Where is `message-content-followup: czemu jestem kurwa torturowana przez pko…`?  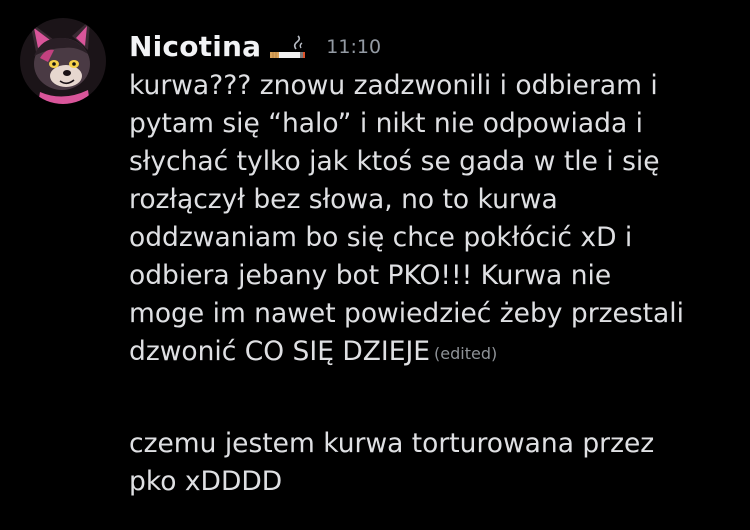 message-content-followup: czemu jestem kurwa torturowana przez pko… is located at coordinates (429, 463).